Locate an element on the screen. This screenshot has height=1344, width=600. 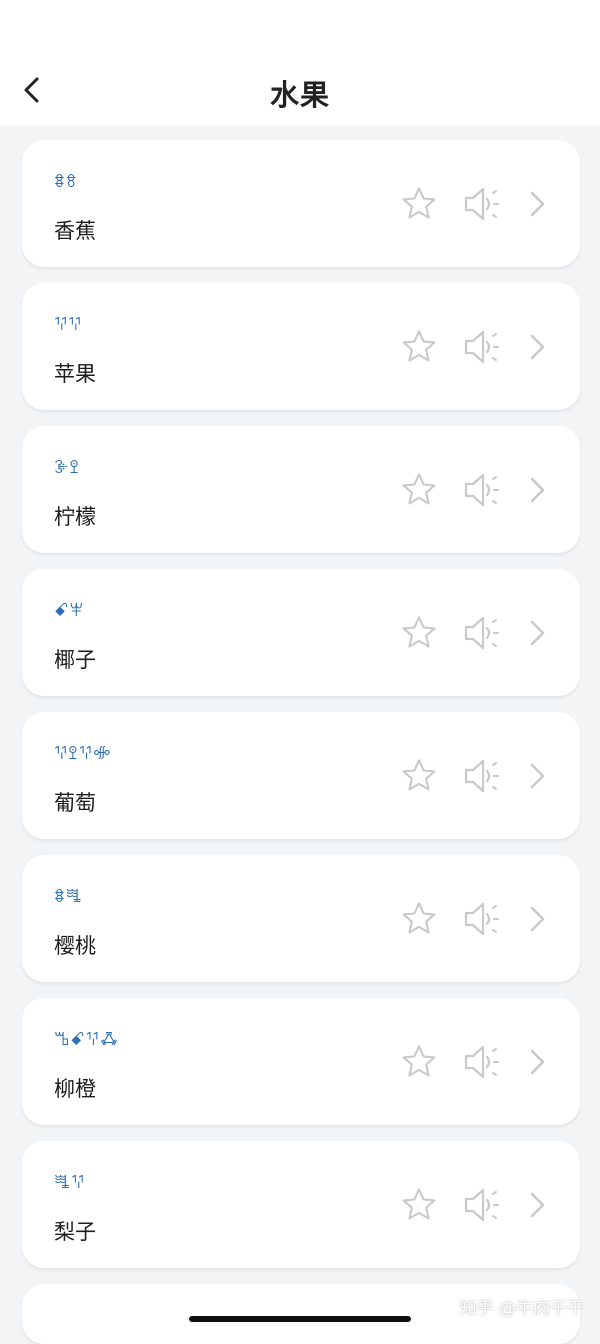
item-script-text: ꕰꗃꖬꗈ is located at coordinates (87, 1039).